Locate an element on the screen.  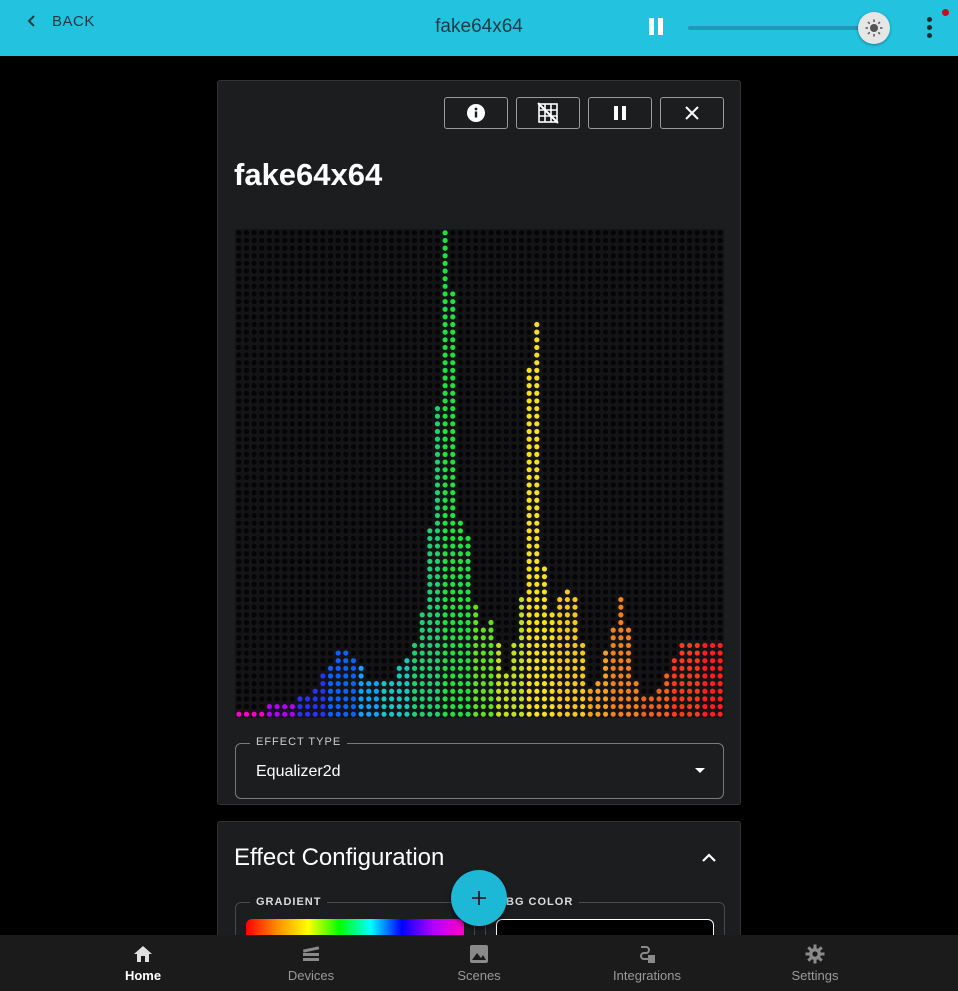
nav-item-integrations: Integrations is located at coordinates (647, 963).